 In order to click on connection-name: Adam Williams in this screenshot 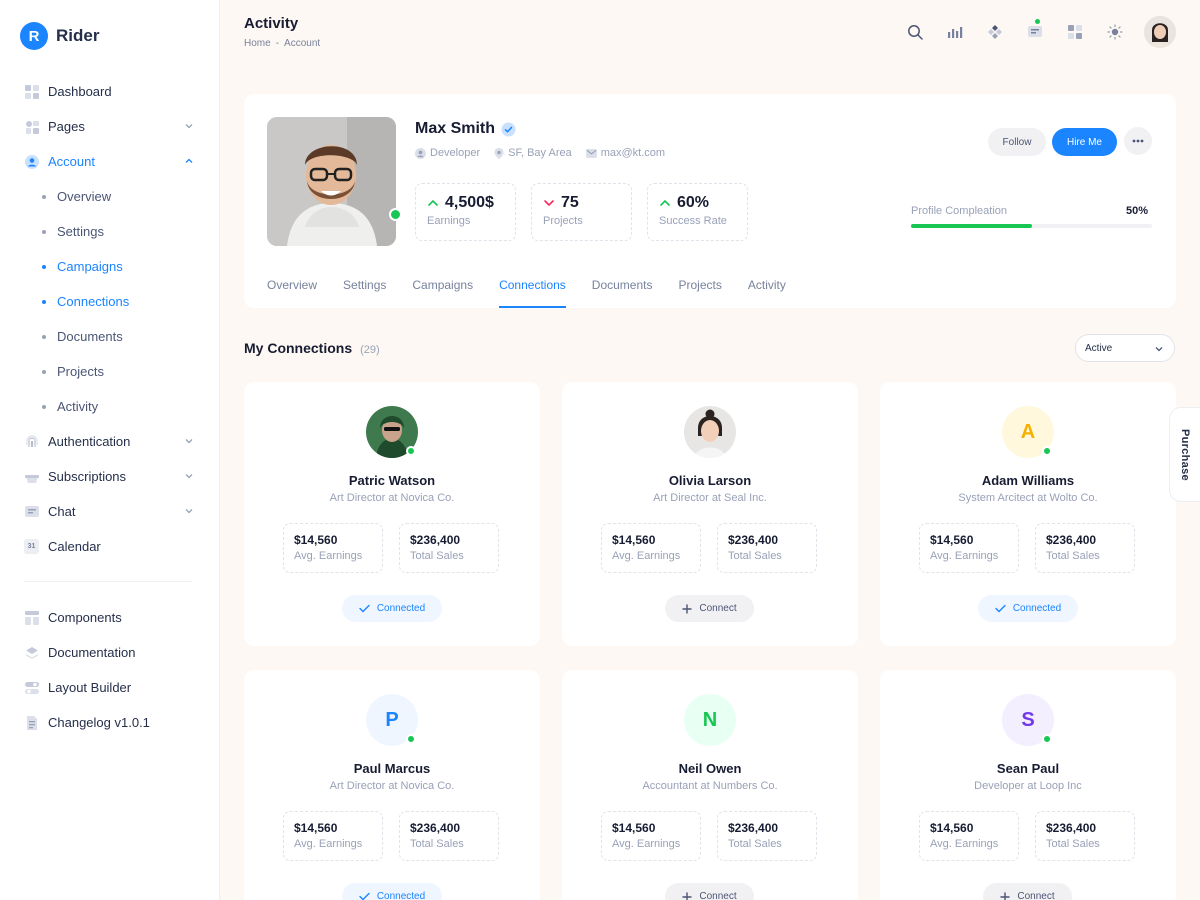, I will do `click(1028, 480)`.